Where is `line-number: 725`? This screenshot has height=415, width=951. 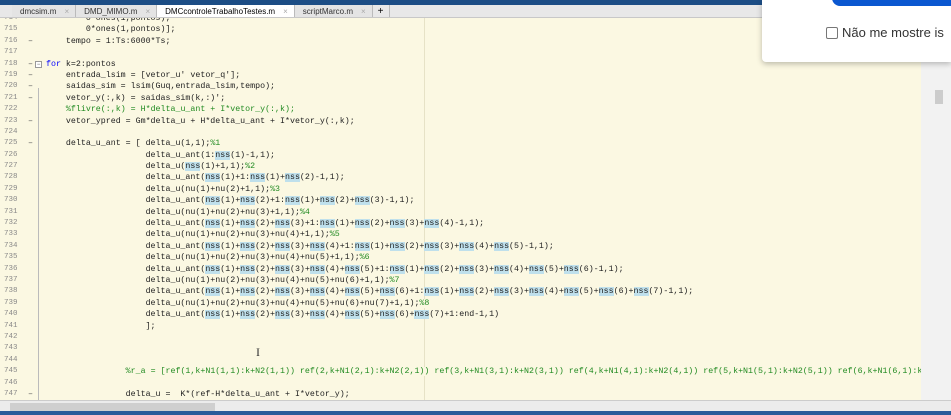 line-number: 725 is located at coordinates (11, 143).